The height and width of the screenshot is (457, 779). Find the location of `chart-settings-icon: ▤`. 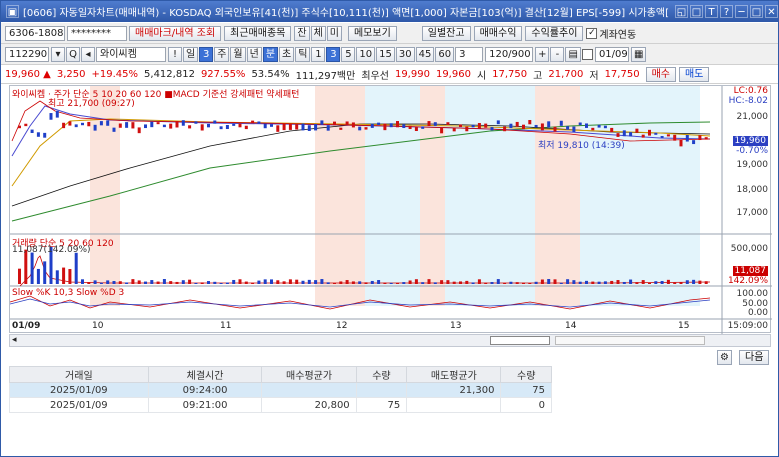

chart-settings-icon: ▤ is located at coordinates (573, 54).